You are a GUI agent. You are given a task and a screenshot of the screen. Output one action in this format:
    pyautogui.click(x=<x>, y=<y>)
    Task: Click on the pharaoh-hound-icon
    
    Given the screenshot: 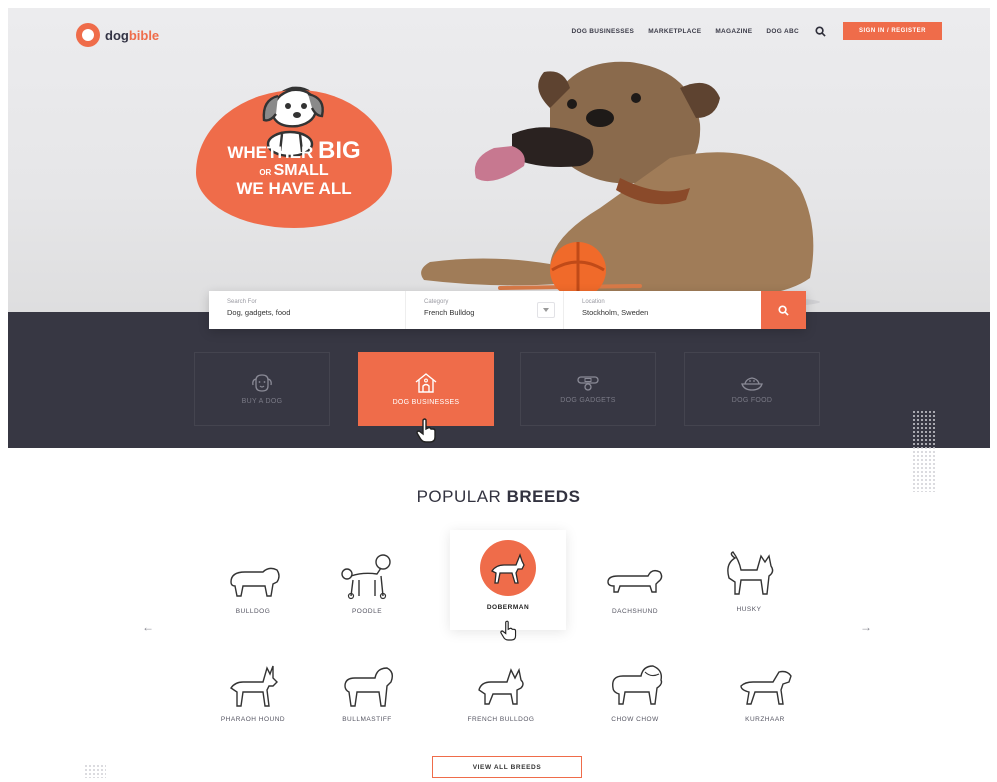 What is the action you would take?
    pyautogui.click(x=254, y=686)
    